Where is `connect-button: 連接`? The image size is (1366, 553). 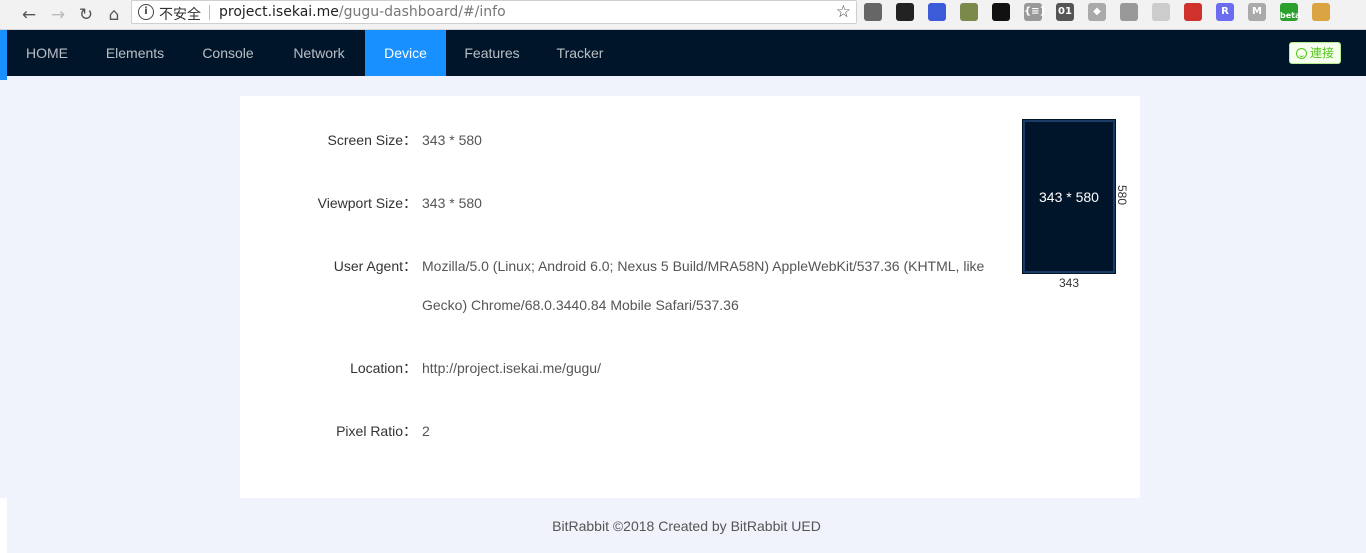
connect-button: 連接 is located at coordinates (1315, 53).